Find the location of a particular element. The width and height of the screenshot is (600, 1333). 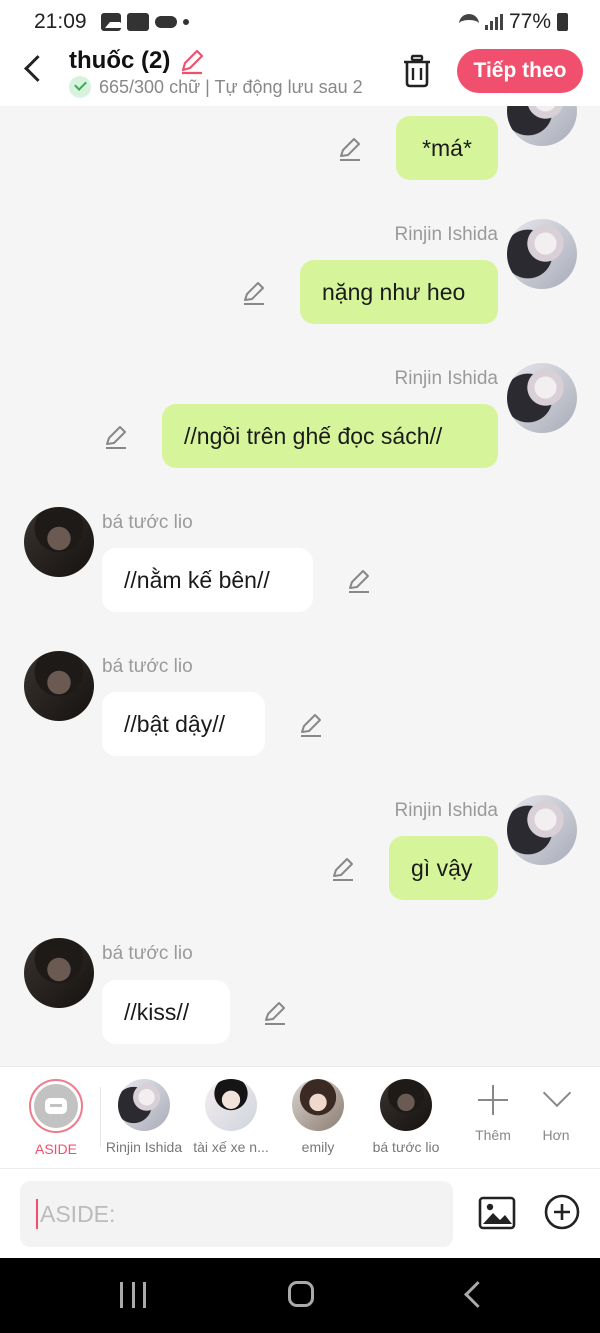

add-circle-icon is located at coordinates (562, 1212).